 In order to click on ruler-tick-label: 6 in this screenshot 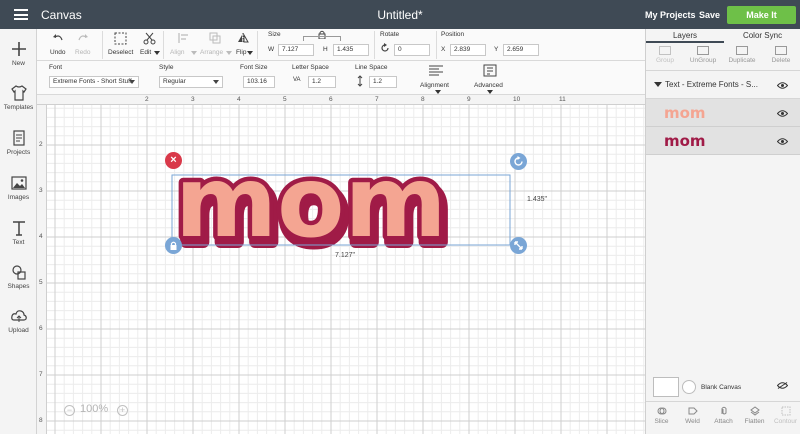, I will do `click(41, 328)`.